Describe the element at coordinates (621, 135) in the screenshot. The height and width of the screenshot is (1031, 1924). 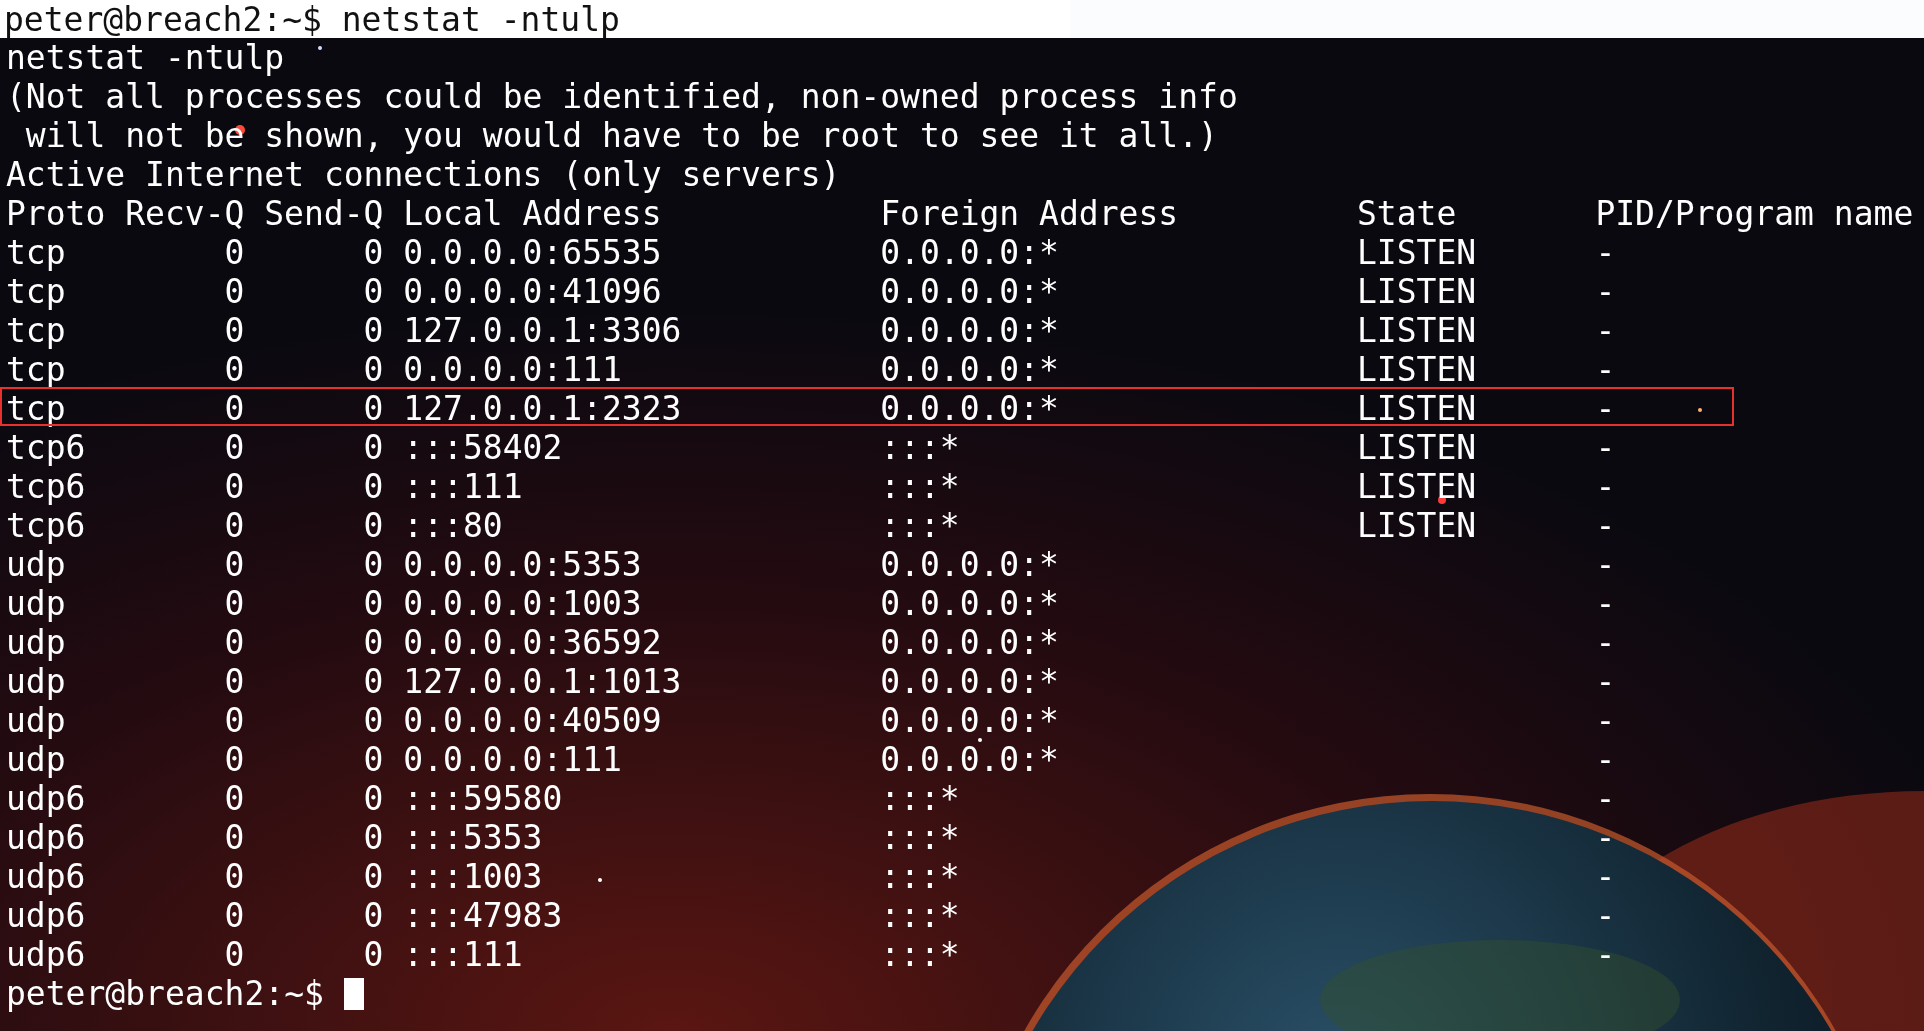
I see `notice-text: will not be shown, you would have to be root to see it all.)` at that location.